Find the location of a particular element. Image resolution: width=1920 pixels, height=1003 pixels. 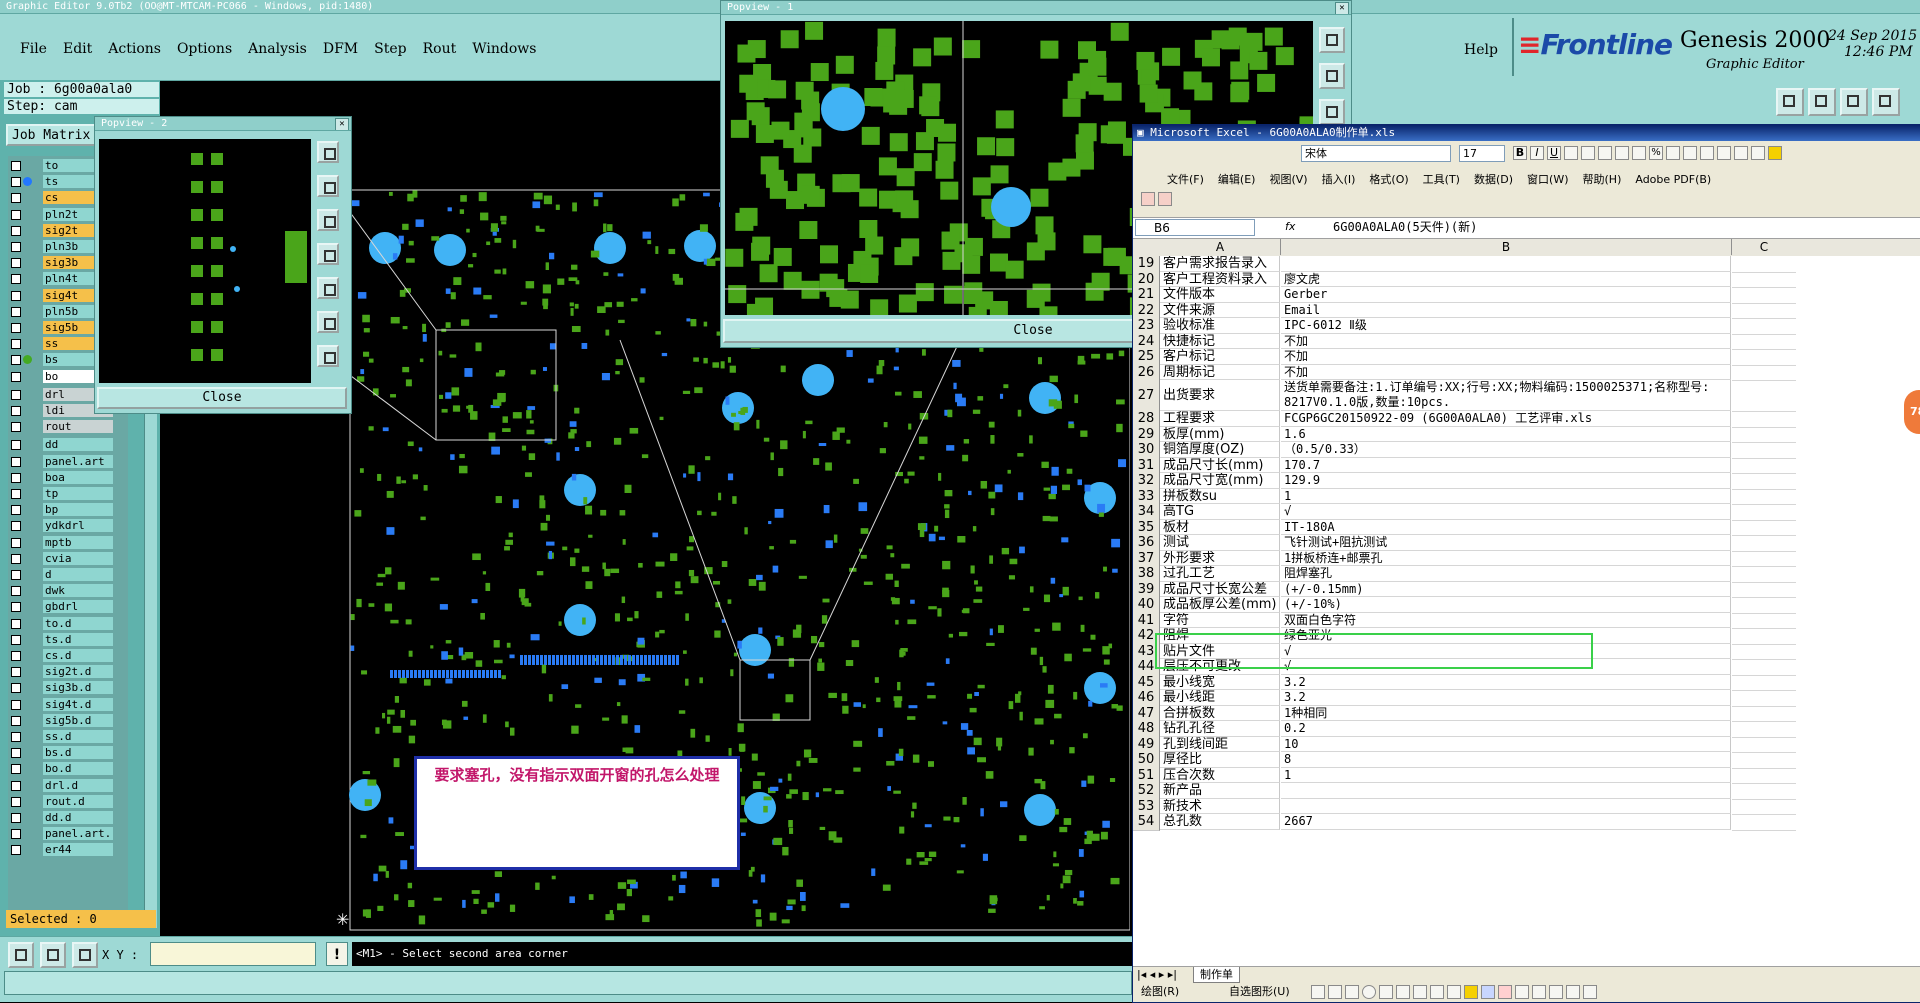

line-color-icon is located at coordinates (1488, 992).